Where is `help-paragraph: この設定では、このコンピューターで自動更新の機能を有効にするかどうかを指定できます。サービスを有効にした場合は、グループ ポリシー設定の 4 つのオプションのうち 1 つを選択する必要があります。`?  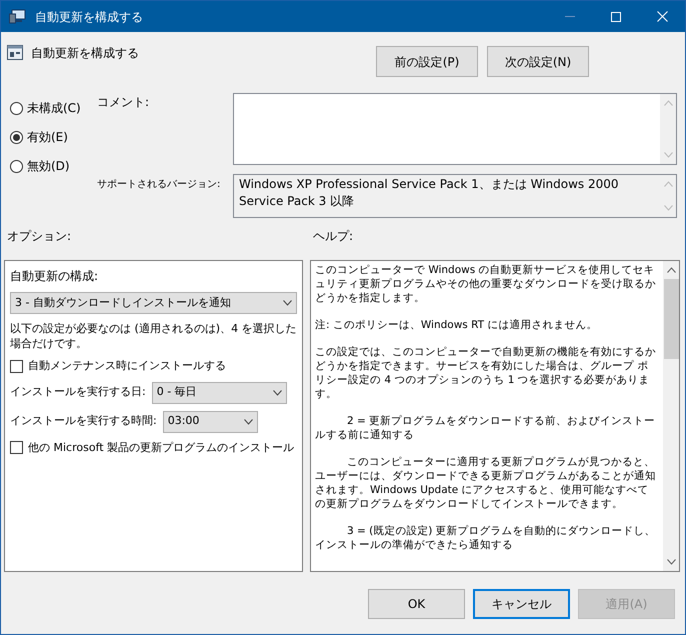
help-paragraph: この設定では、このコンピューターで自動更新の機能を有効にするかどうかを指定できます。サービスを有効にした場合は、グループ ポリシー設定の 4 つのオプションのうち 1 つを選択する必要があります。 is located at coordinates (486, 373).